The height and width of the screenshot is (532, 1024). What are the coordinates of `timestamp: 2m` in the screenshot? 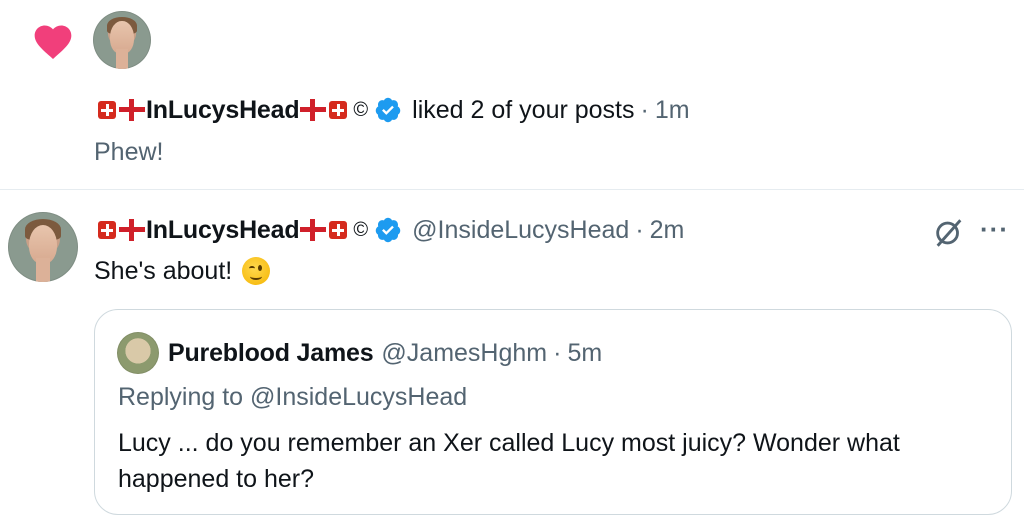 It's located at (667, 230).